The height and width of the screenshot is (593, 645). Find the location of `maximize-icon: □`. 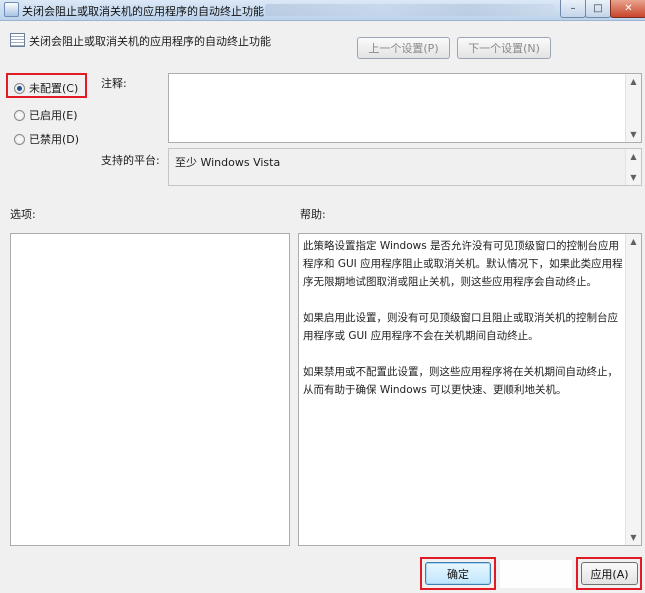

maximize-icon: □ is located at coordinates (598, 8).